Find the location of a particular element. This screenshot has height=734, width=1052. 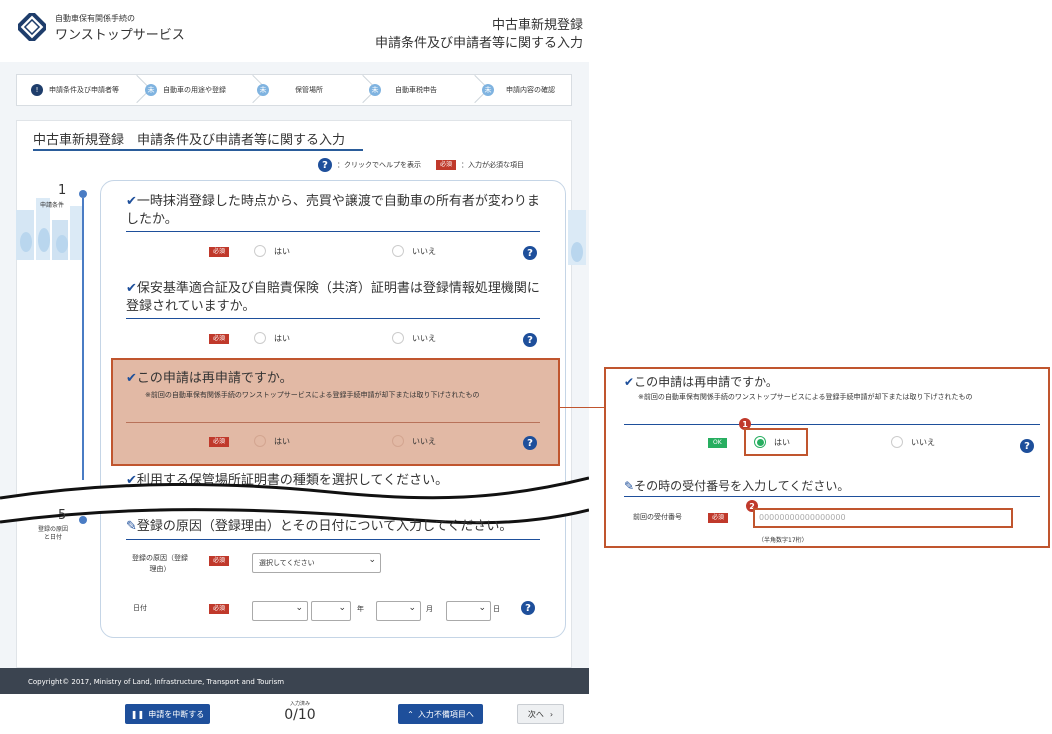

question-text: その時の受付番号を入力してください。 is located at coordinates (742, 486).